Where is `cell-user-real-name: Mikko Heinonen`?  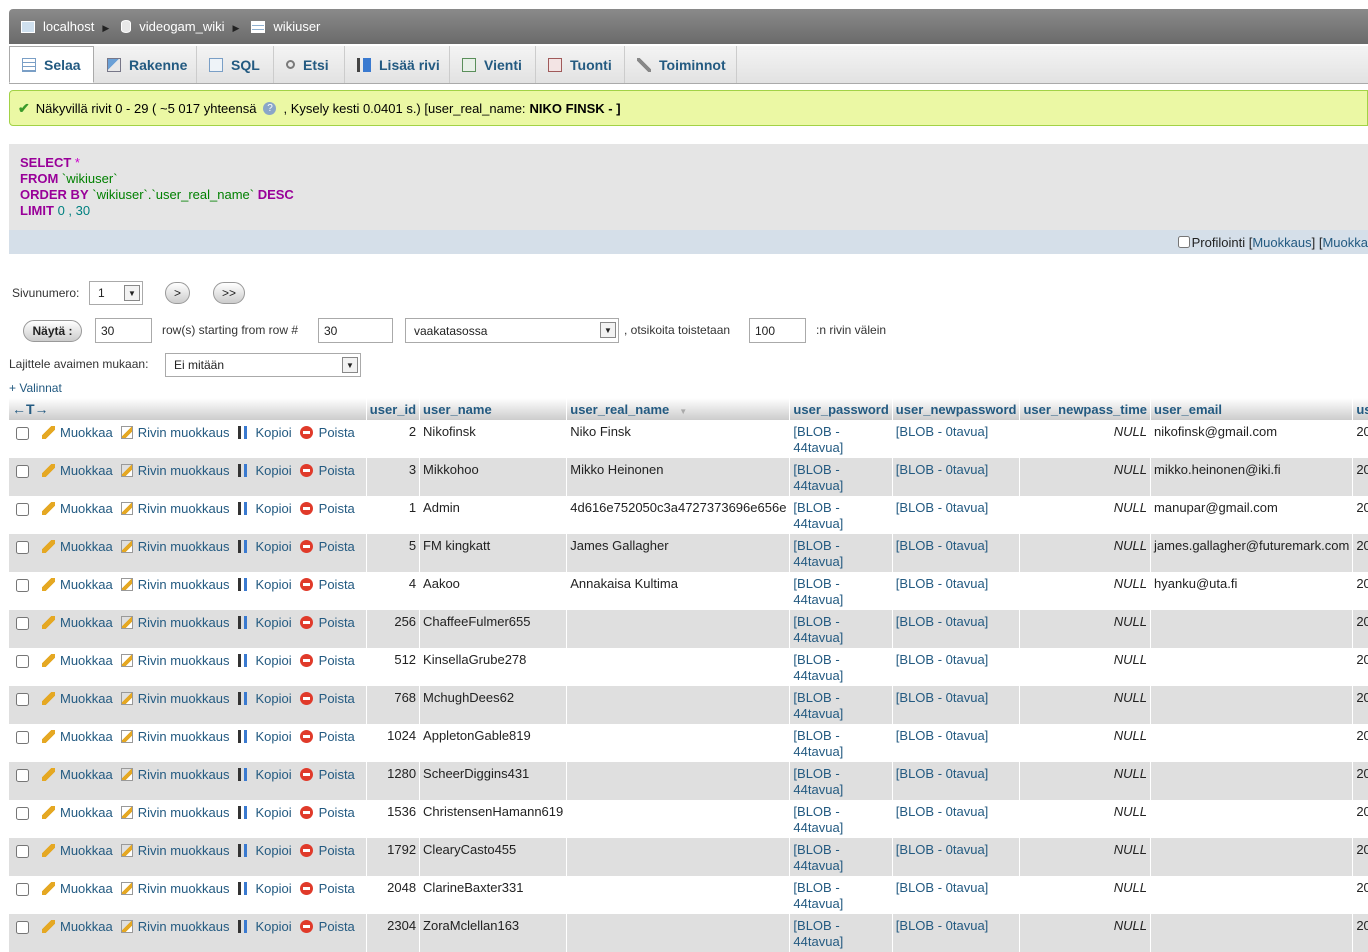
cell-user-real-name: Mikko Heinonen is located at coordinates (678, 477).